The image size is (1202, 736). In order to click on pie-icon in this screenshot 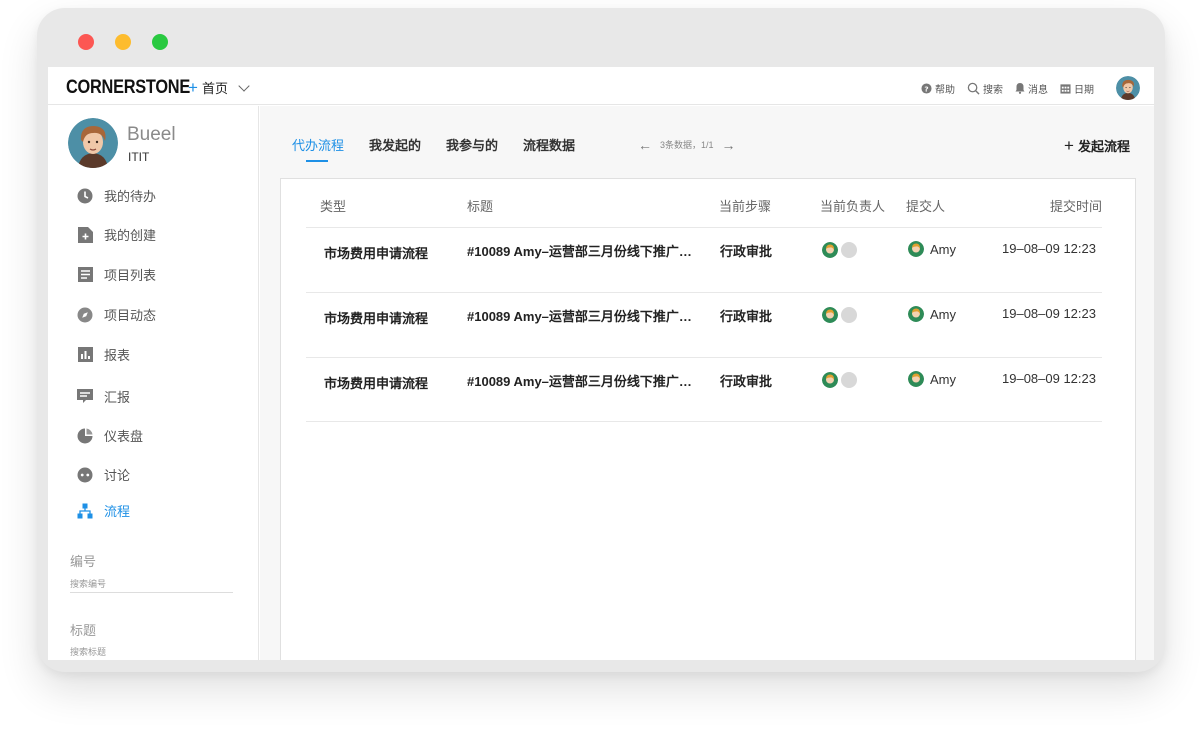, I will do `click(85, 436)`.